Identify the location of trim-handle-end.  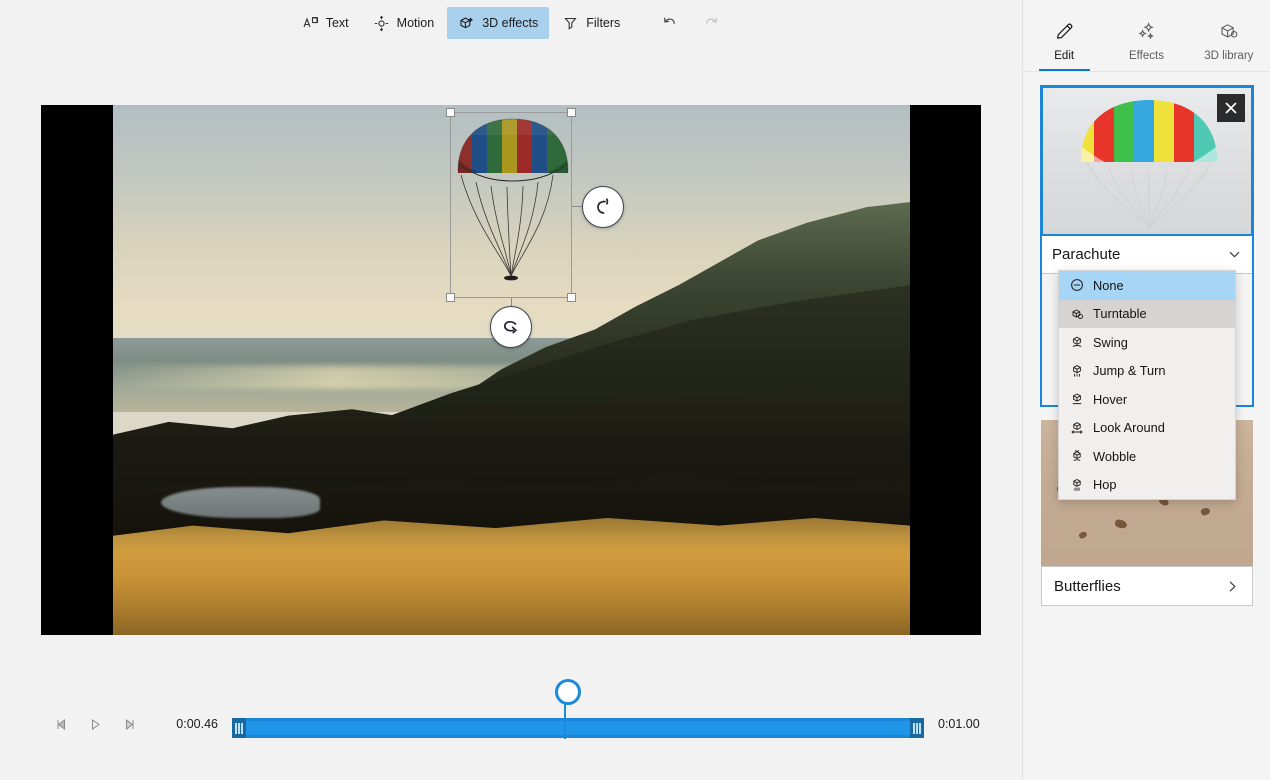
(917, 728).